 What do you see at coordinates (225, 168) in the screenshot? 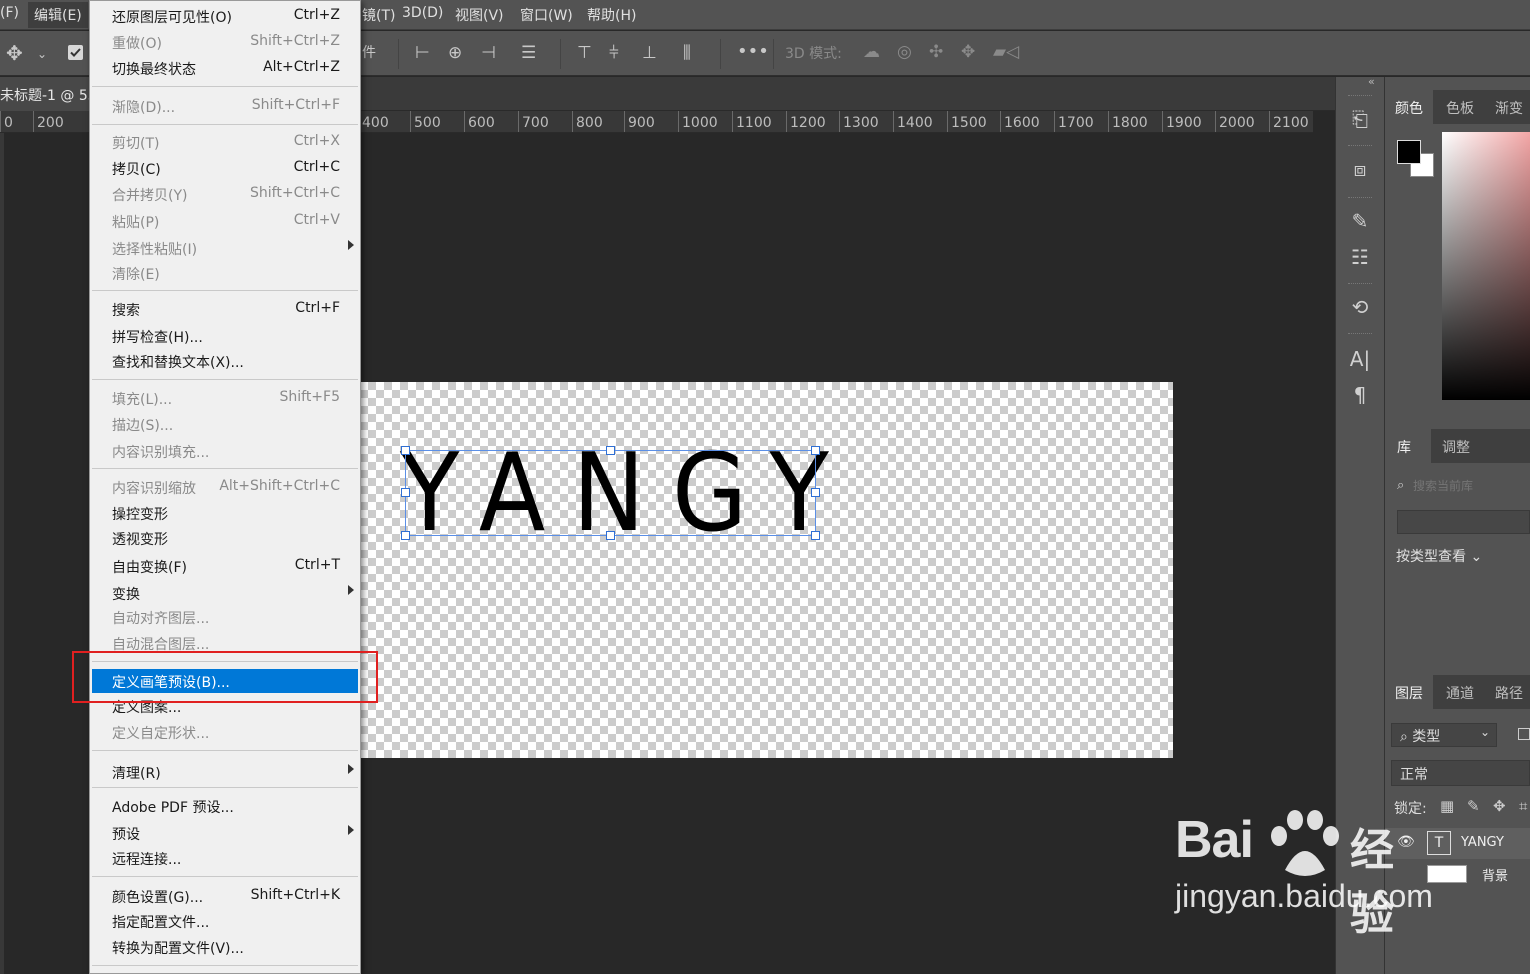
I see `menu-item-copy: 拷贝(C) Ctrl+C` at bounding box center [225, 168].